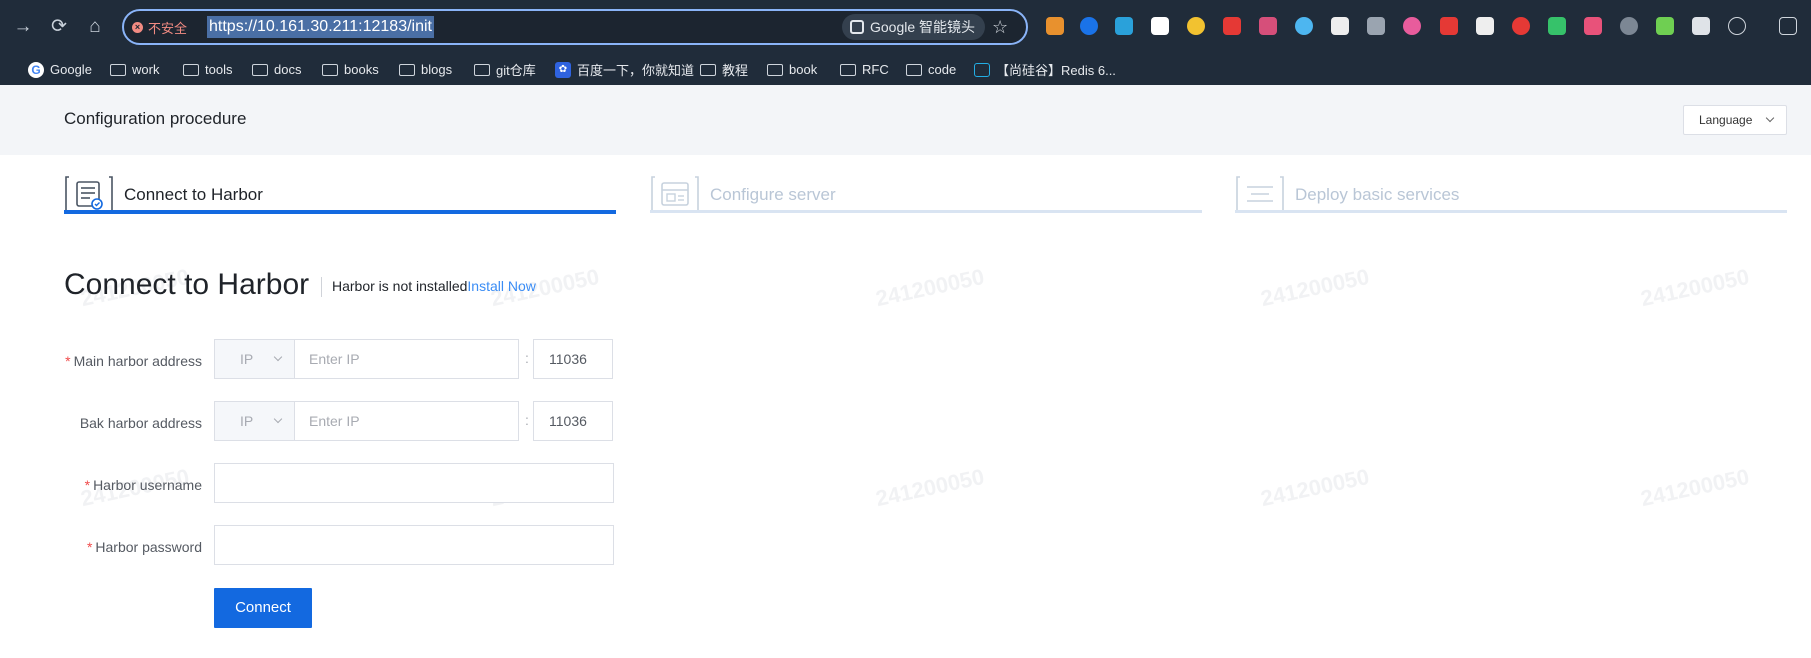 The image size is (1811, 658). What do you see at coordinates (134, 69) in the screenshot?
I see `bookmark-item: work` at bounding box center [134, 69].